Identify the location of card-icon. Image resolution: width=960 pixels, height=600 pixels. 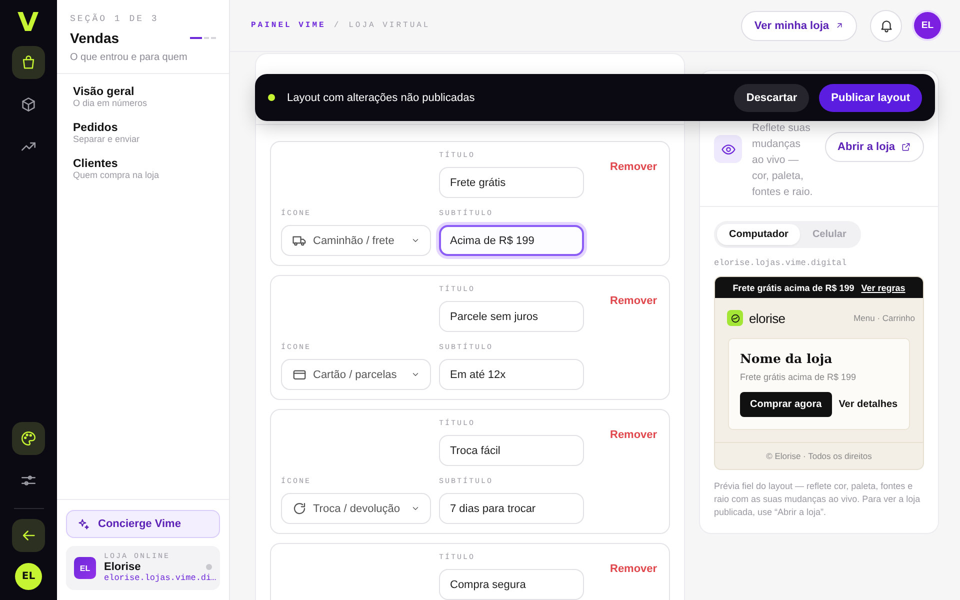
(299, 374).